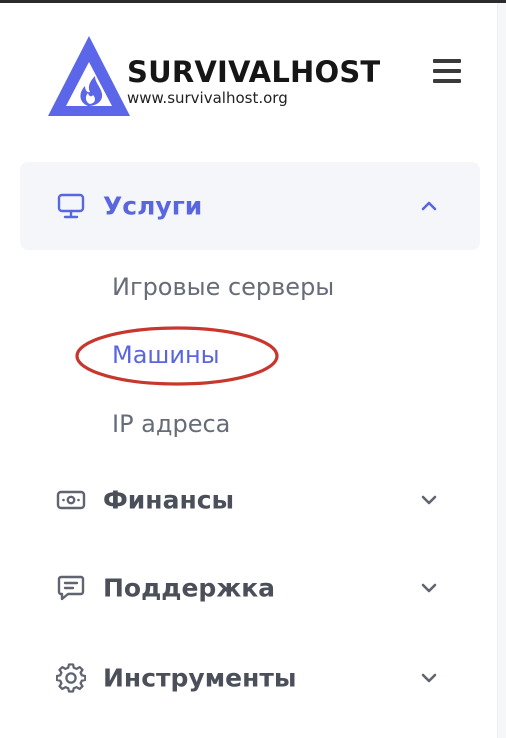 This screenshot has width=506, height=738. I want to click on subnav-item-ip-addresses: IP адреса, so click(171, 424).